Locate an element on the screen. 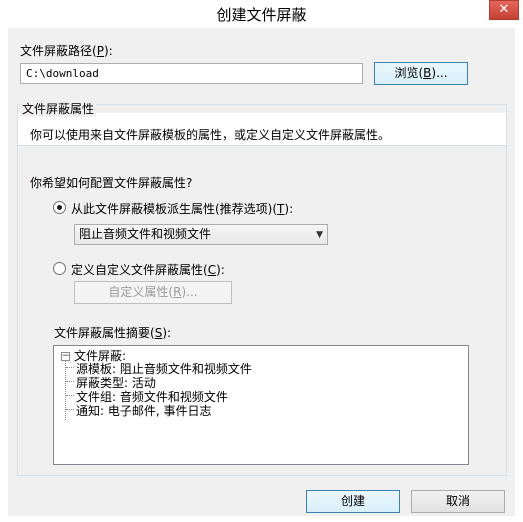  template-radio-label: 从此文件屏蔽模板派生属性(推荐选项)(T): is located at coordinates (182, 208).